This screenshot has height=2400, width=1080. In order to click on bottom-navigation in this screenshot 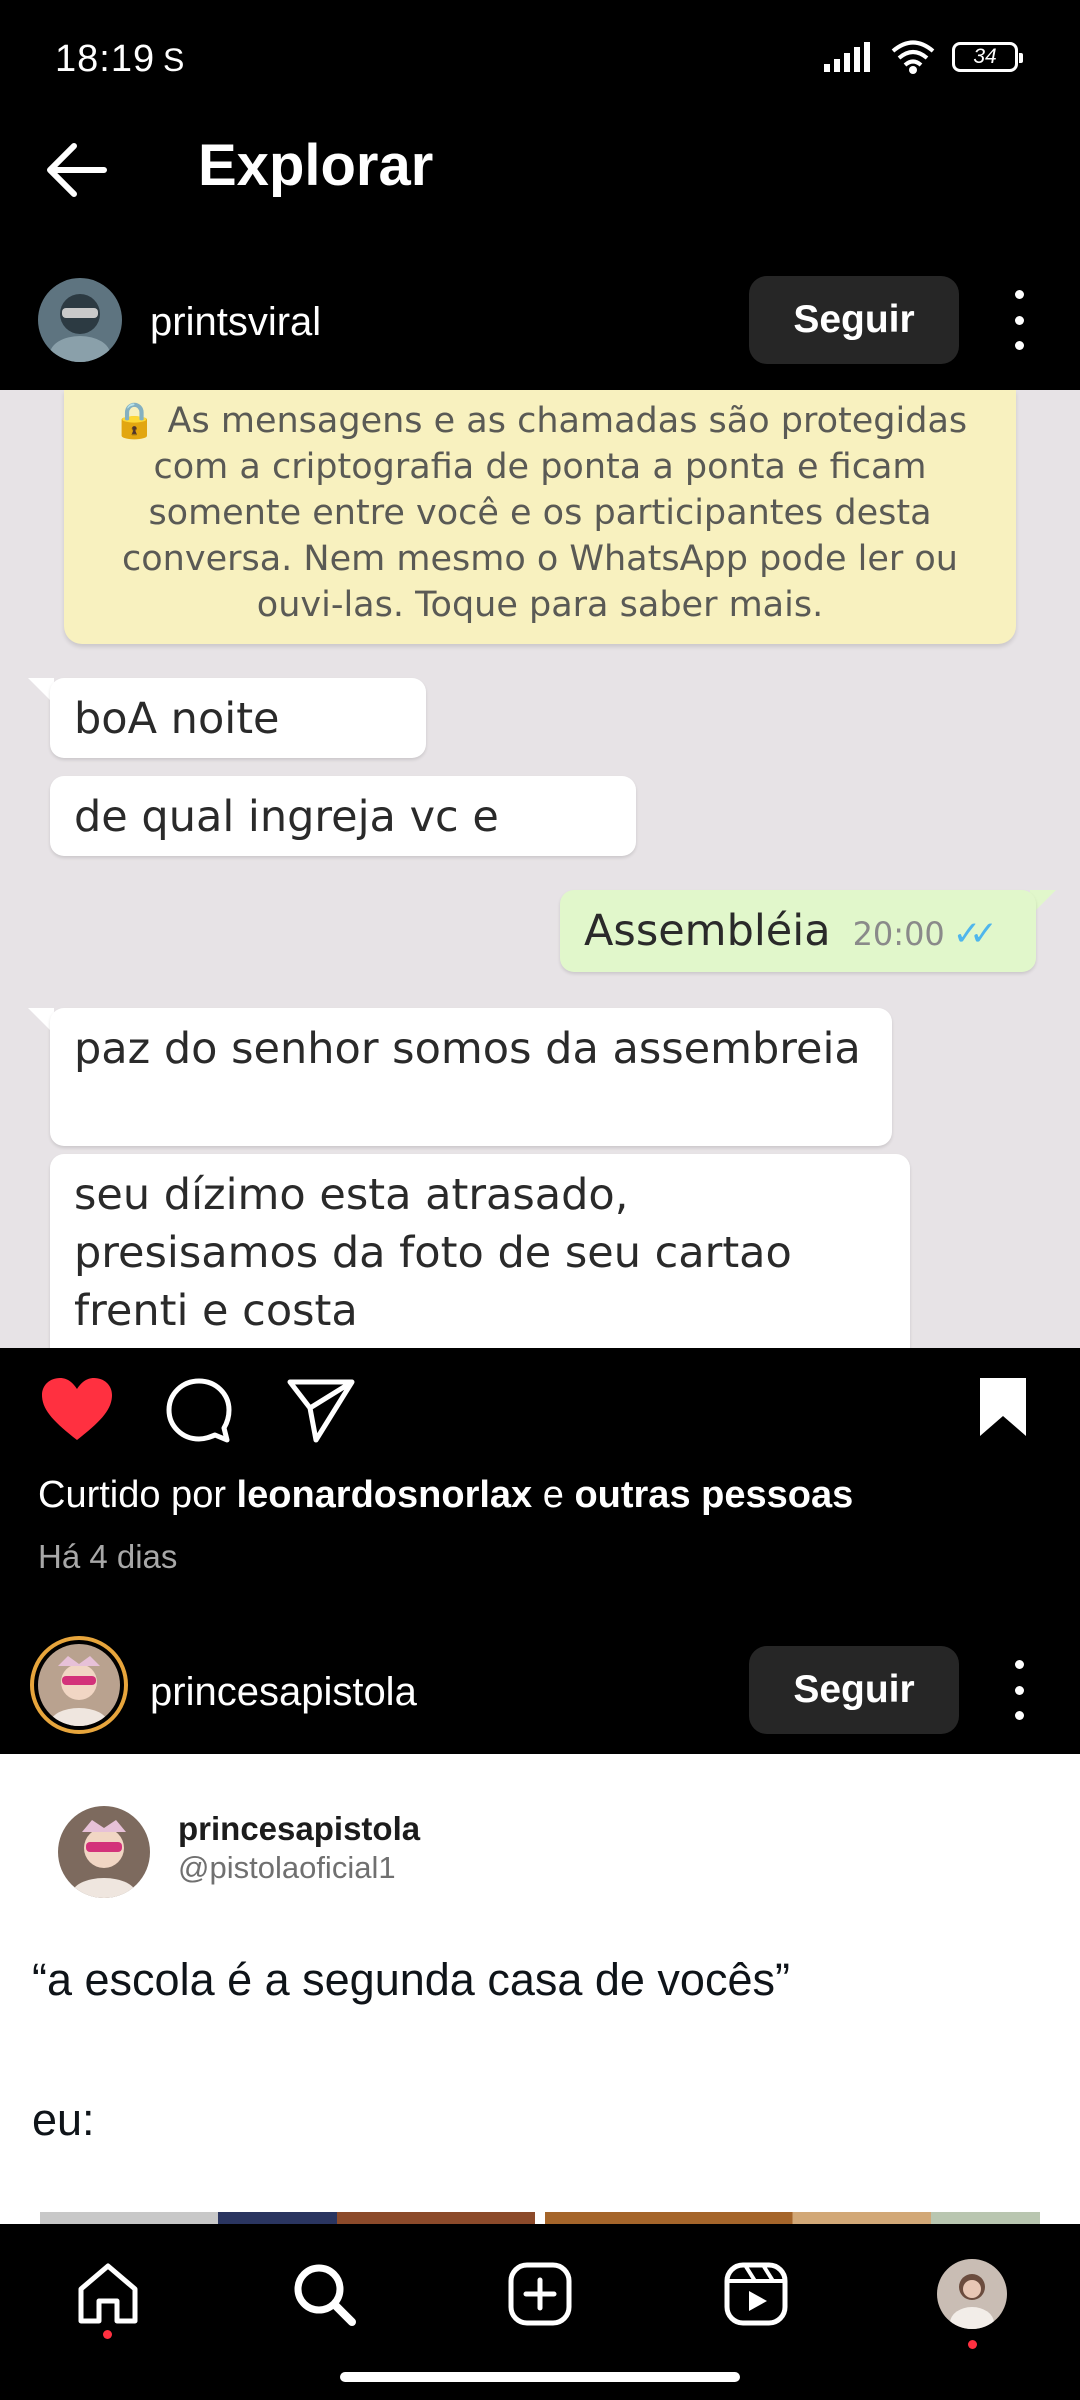, I will do `click(540, 2312)`.